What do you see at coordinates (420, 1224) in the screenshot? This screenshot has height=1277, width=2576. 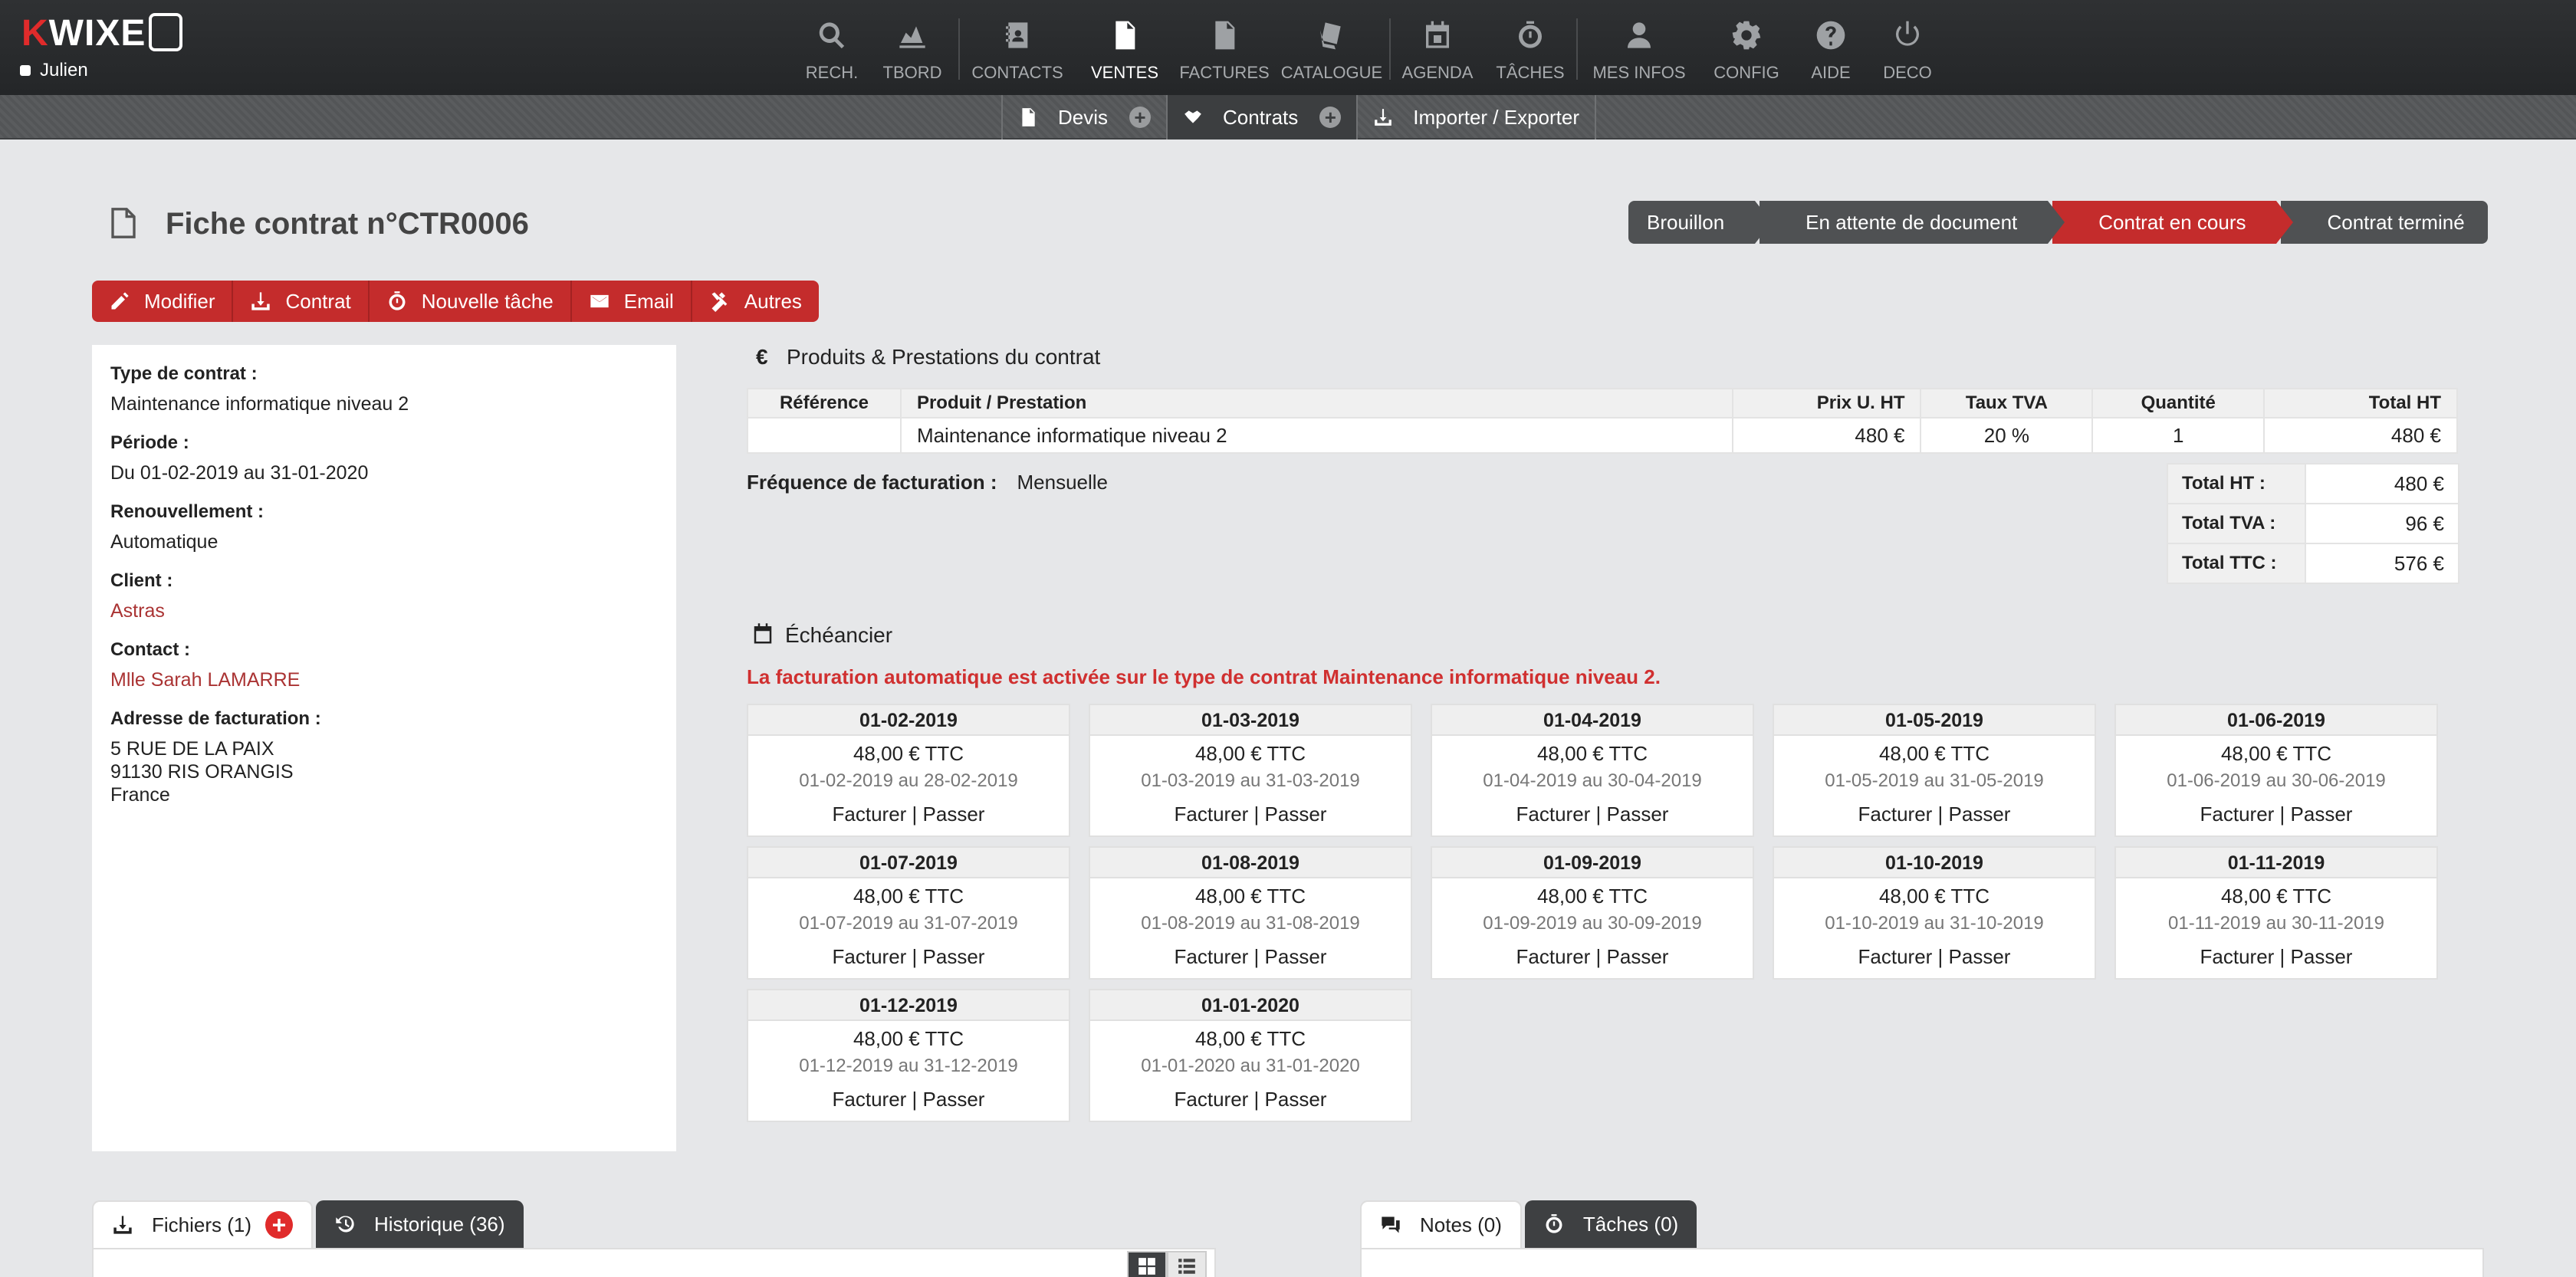 I see `tab-historique: Historique (36)` at bounding box center [420, 1224].